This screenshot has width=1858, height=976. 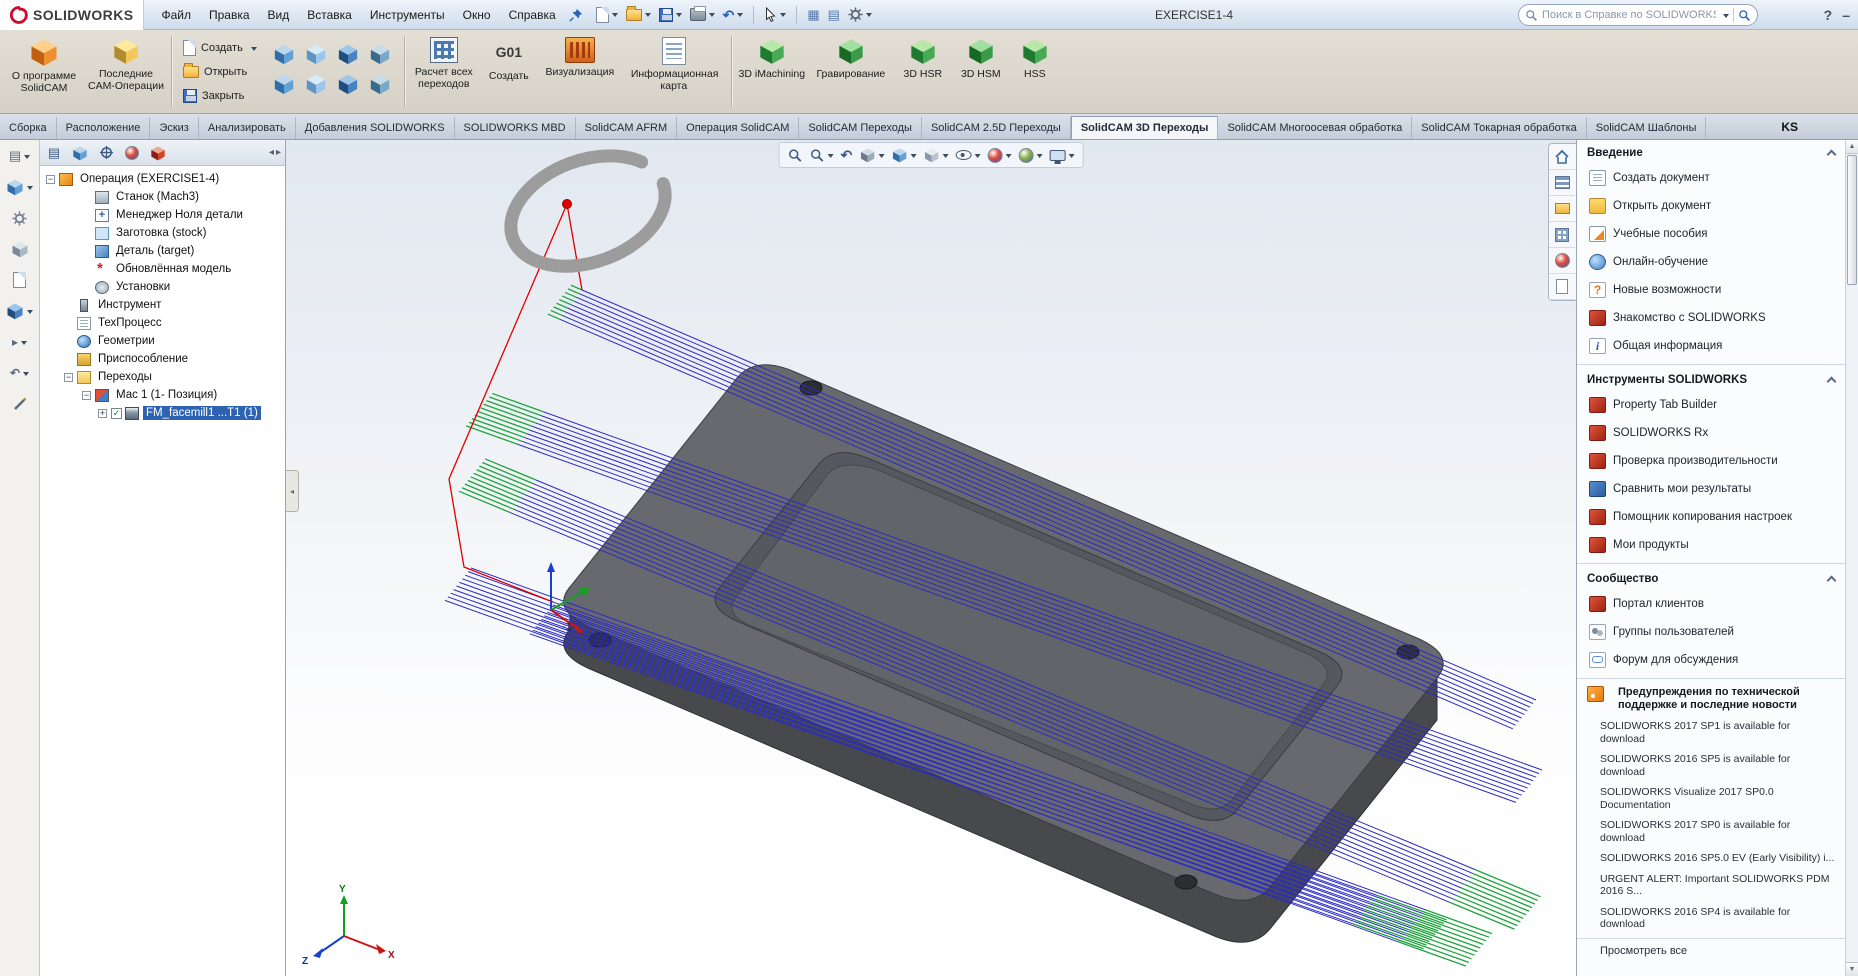 What do you see at coordinates (20, 280) in the screenshot?
I see `clipboard-button` at bounding box center [20, 280].